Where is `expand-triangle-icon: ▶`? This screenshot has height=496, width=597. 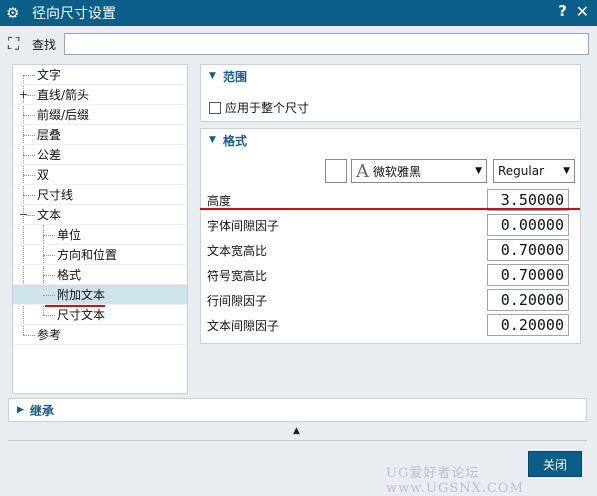 expand-triangle-icon: ▶ is located at coordinates (20, 410).